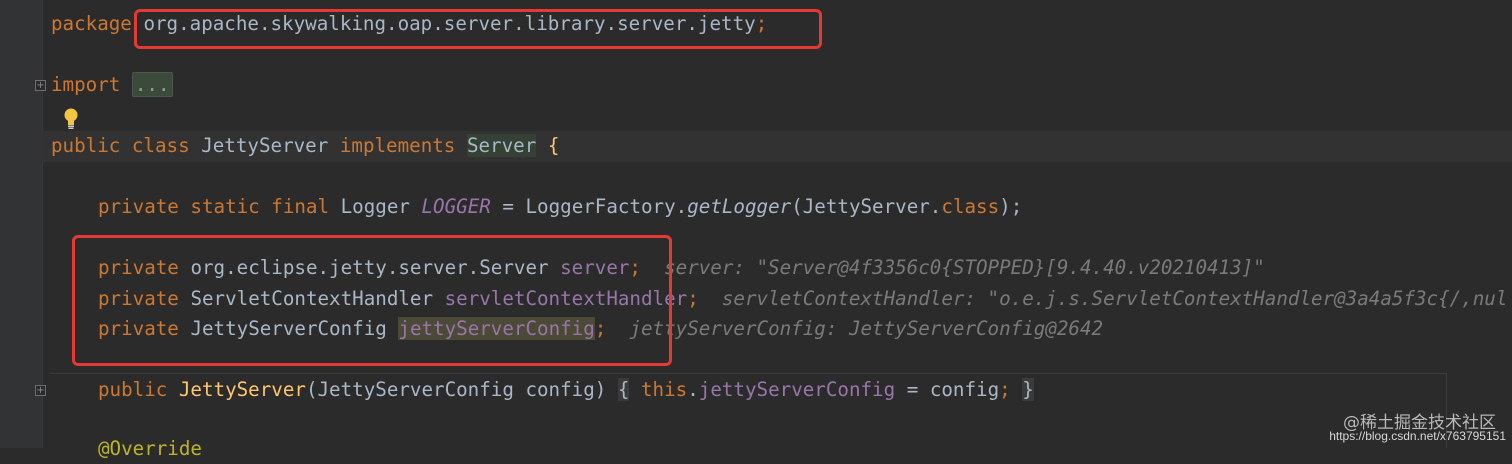  I want to click on package-highlight-box, so click(478, 29).